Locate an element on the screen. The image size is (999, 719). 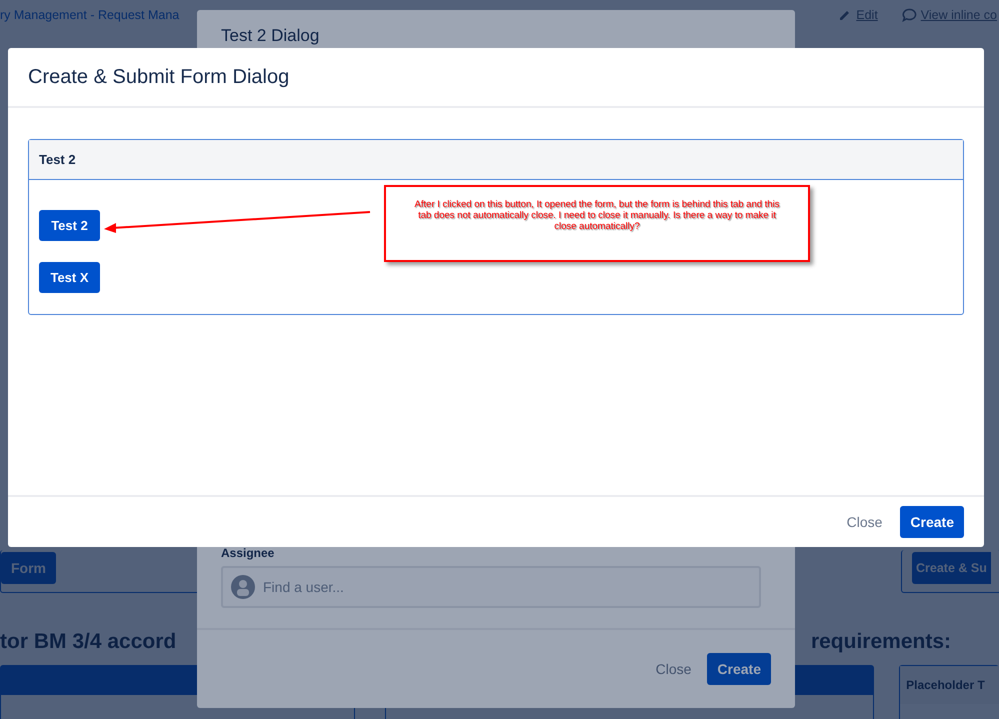
form-button: Test 2 is located at coordinates (69, 225).